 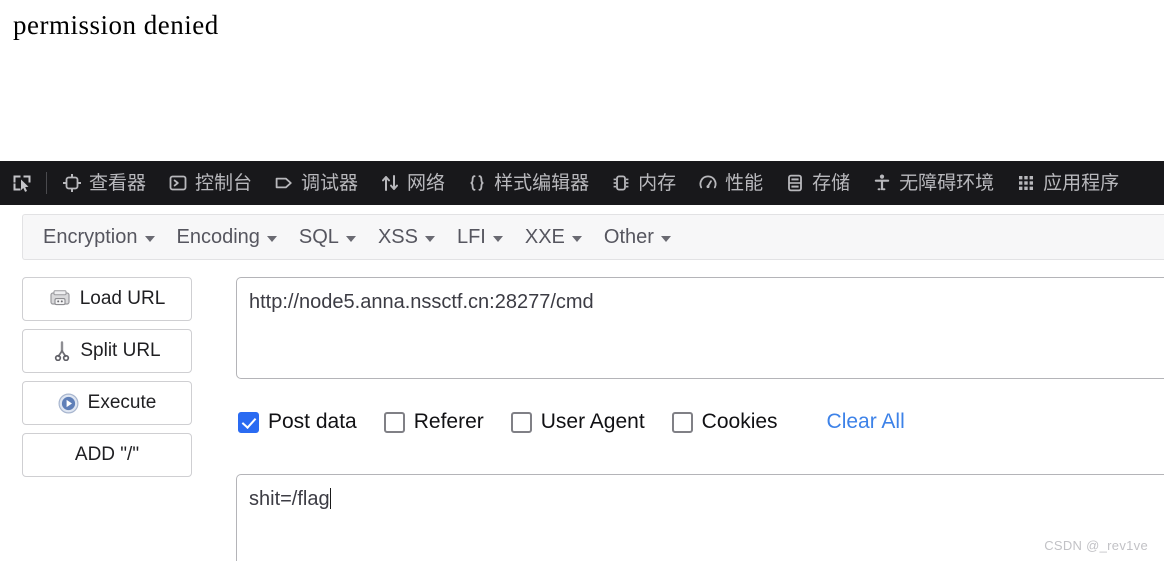 I want to click on devtools-toolbar: 查看器 控制台 调试器 网络 样式编辑器 内存 性能 存储 无障碍环境 应用程序, so click(x=582, y=183).